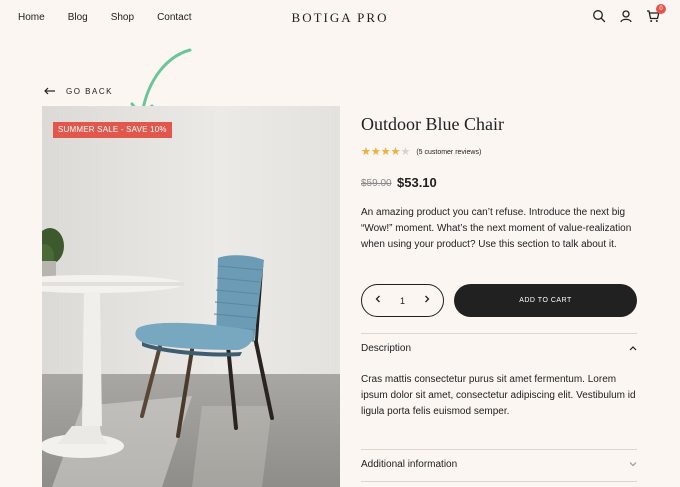  I want to click on chevron-right-icon, so click(427, 300).